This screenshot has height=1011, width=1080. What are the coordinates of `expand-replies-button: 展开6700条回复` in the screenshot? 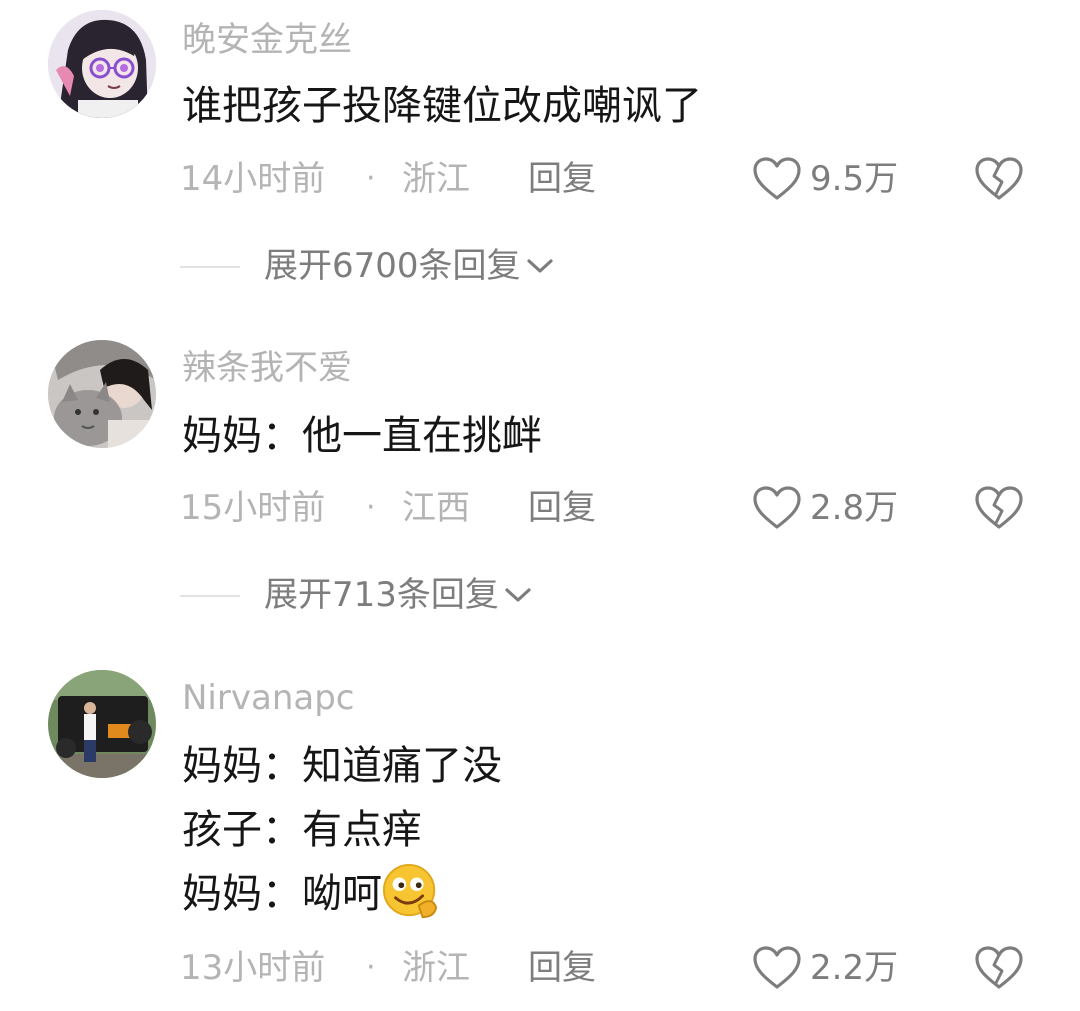 It's located at (540, 266).